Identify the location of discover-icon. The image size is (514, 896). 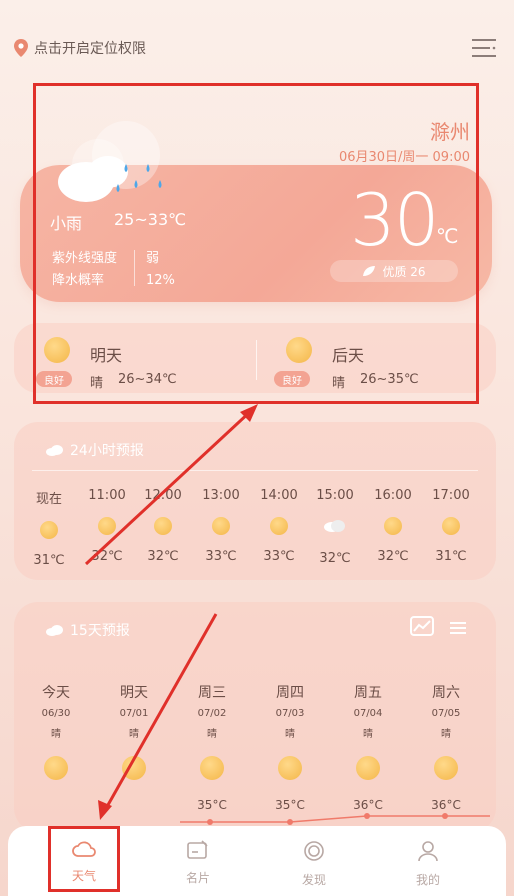
(314, 852).